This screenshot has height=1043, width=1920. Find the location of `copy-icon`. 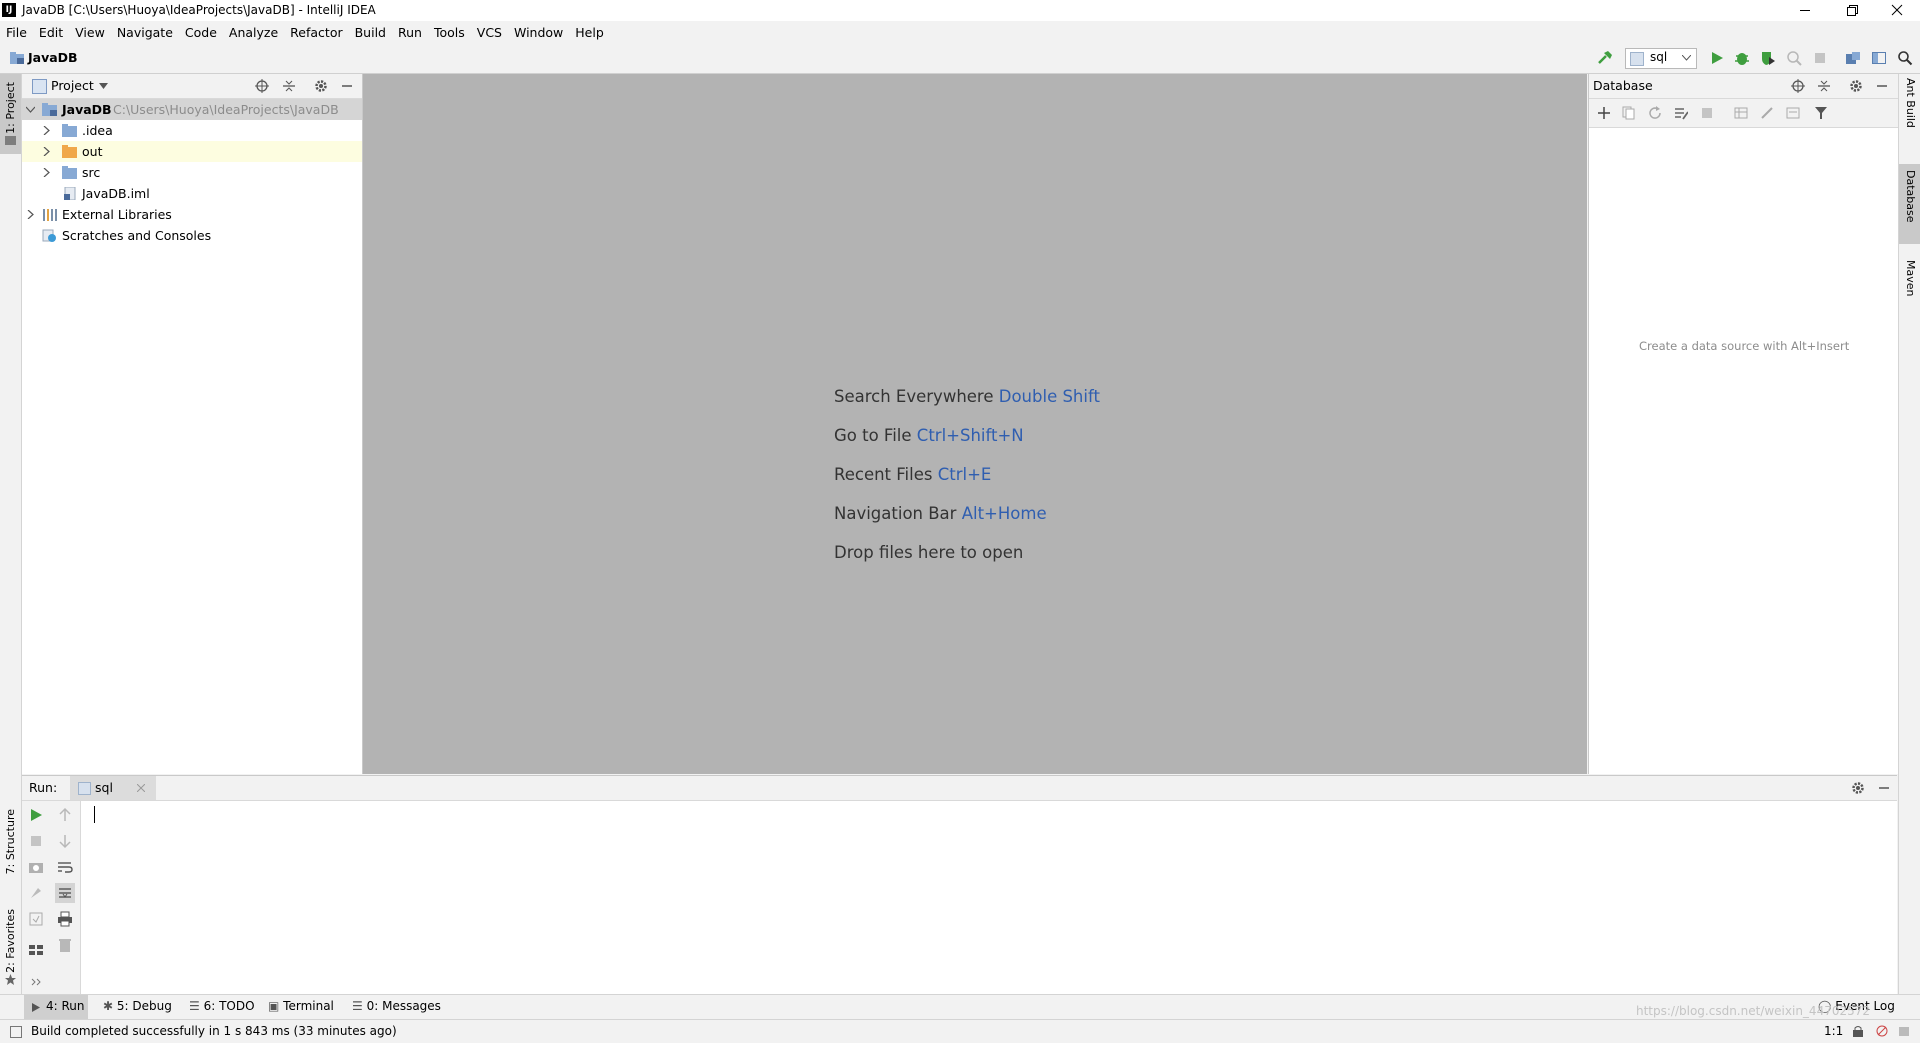

copy-icon is located at coordinates (1629, 113).